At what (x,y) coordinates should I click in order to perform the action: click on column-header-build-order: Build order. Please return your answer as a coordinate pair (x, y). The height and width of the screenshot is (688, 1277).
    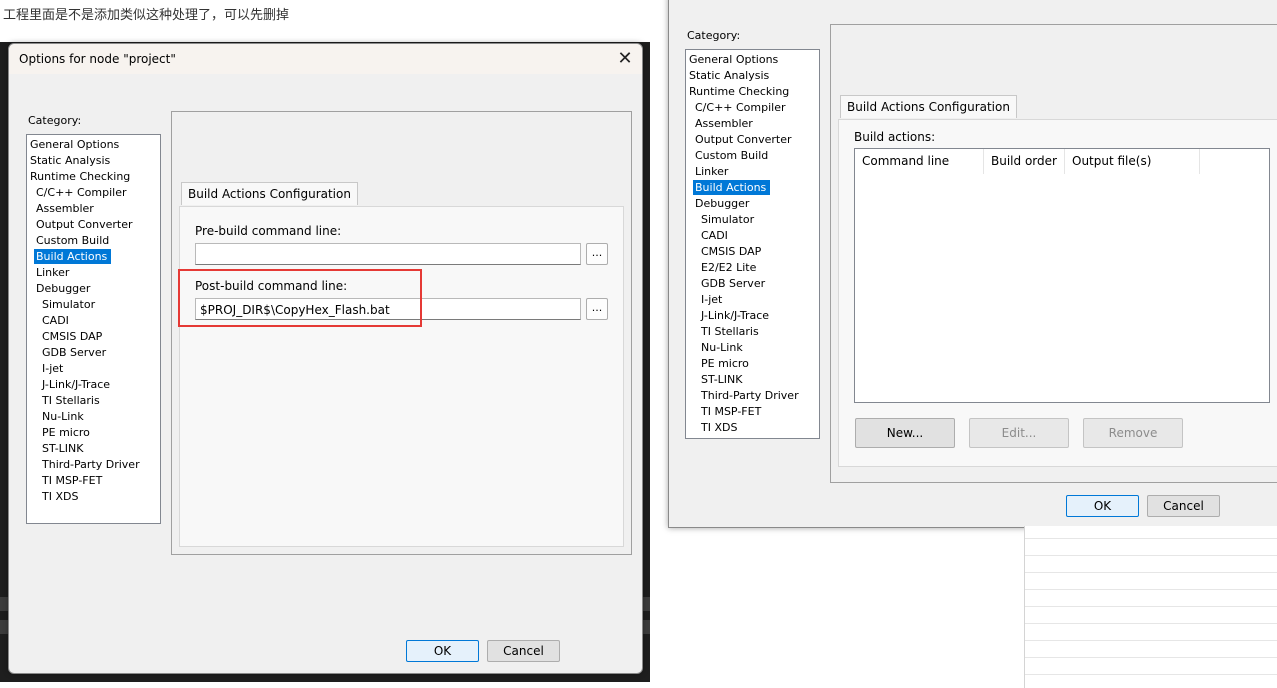
    Looking at the image, I should click on (1024, 161).